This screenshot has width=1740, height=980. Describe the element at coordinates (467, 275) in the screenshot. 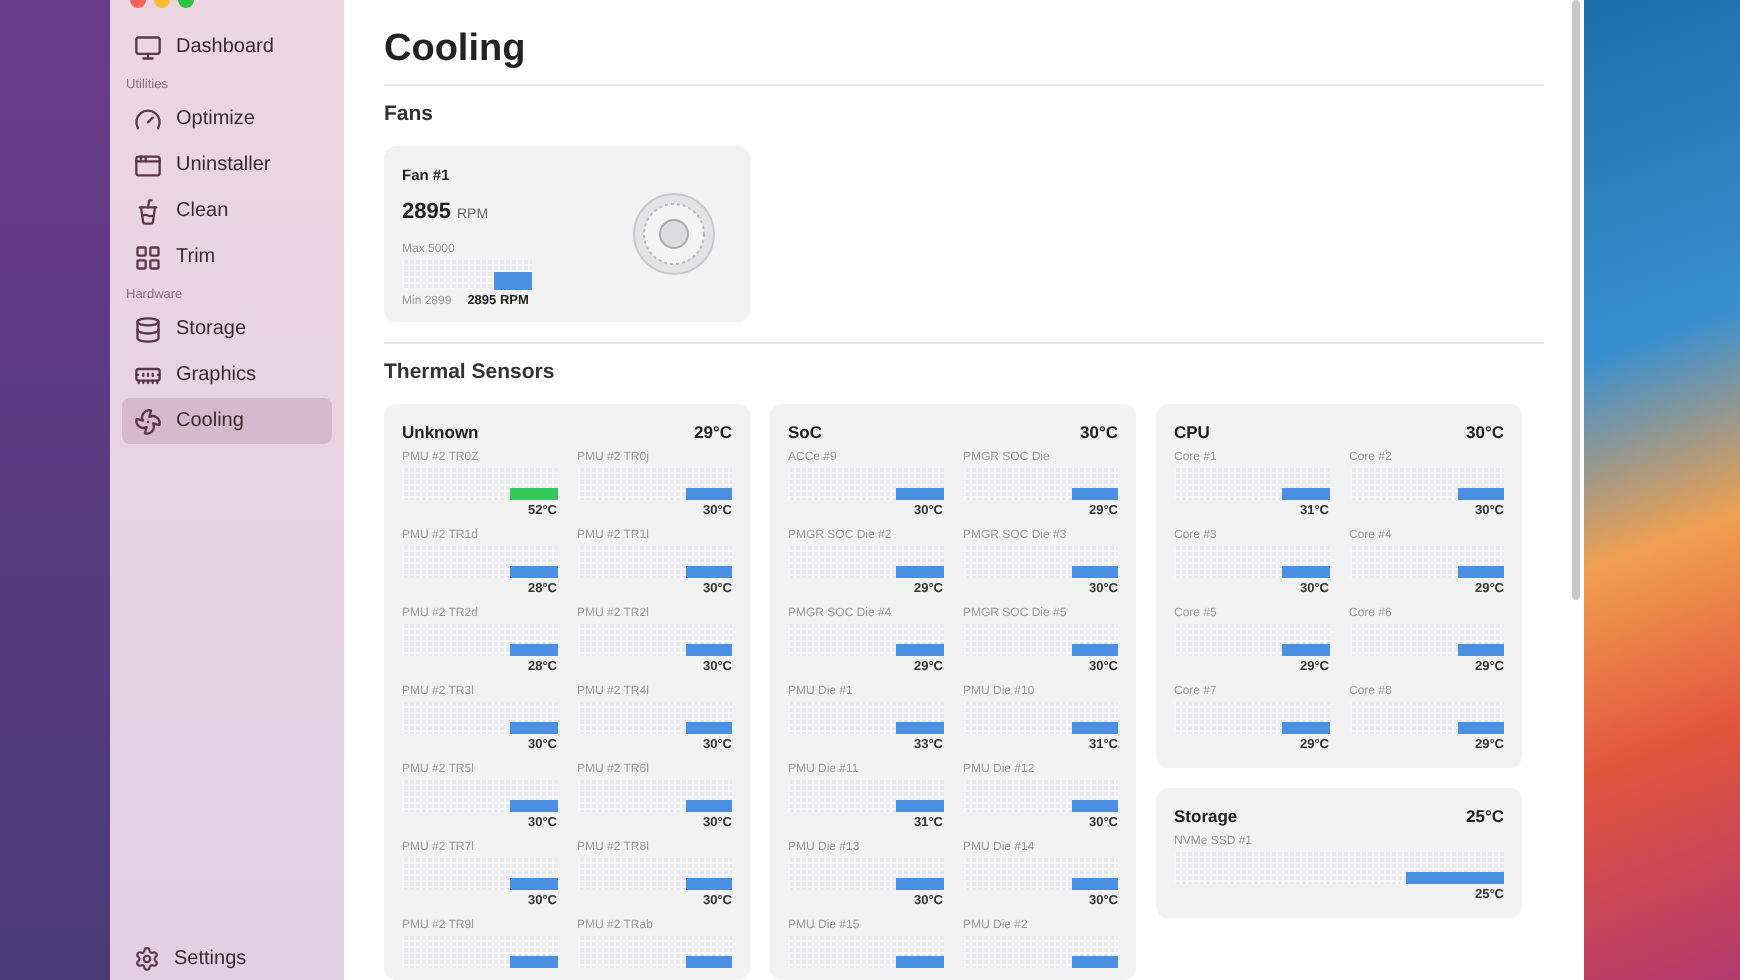

I see `fan-speed-graph` at that location.